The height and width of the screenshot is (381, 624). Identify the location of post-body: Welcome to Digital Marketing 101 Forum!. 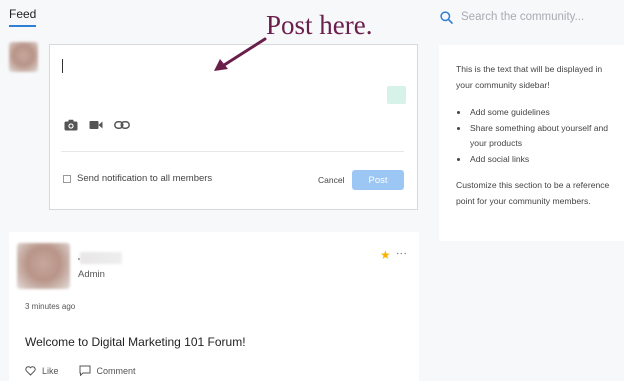
(135, 342).